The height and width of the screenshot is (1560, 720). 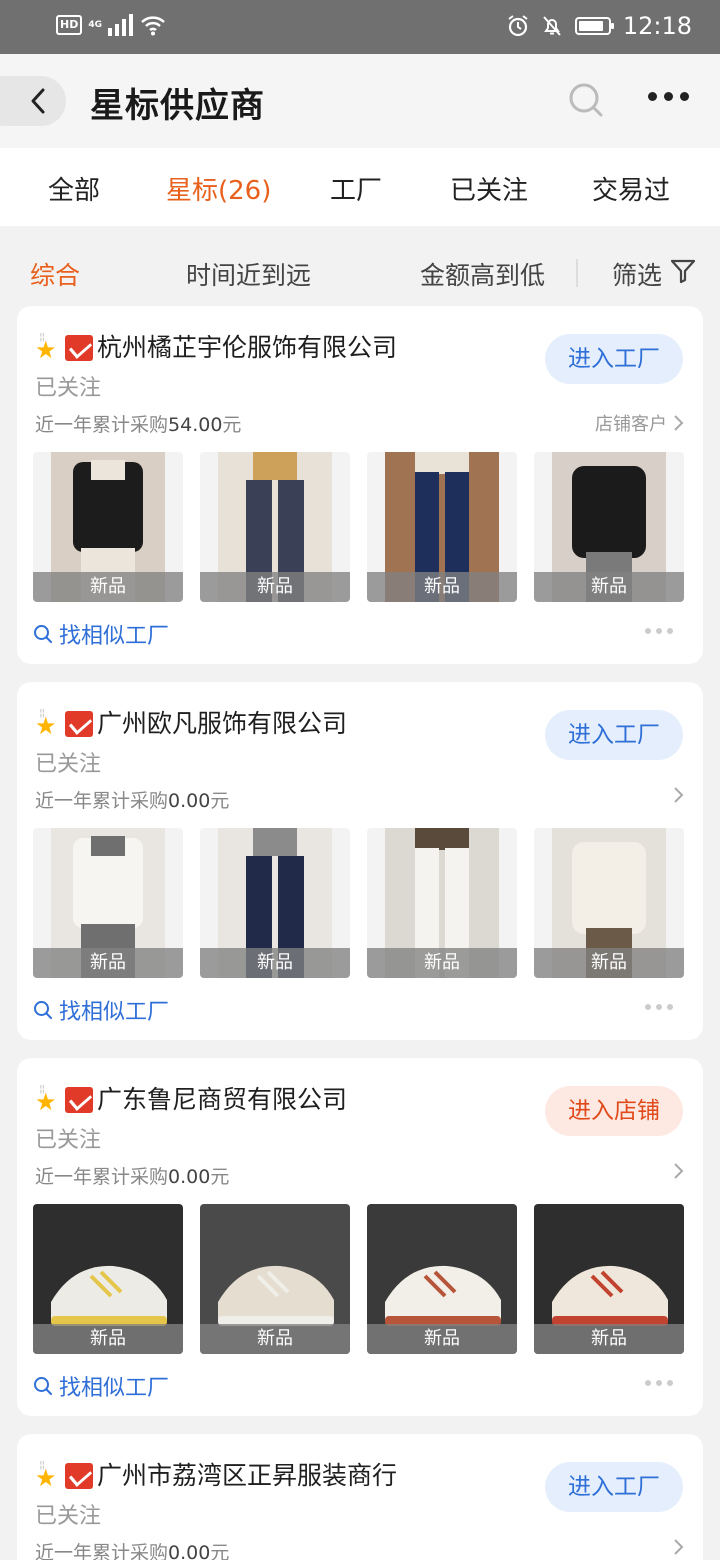 I want to click on tab-traded: 交易过, so click(x=631, y=188).